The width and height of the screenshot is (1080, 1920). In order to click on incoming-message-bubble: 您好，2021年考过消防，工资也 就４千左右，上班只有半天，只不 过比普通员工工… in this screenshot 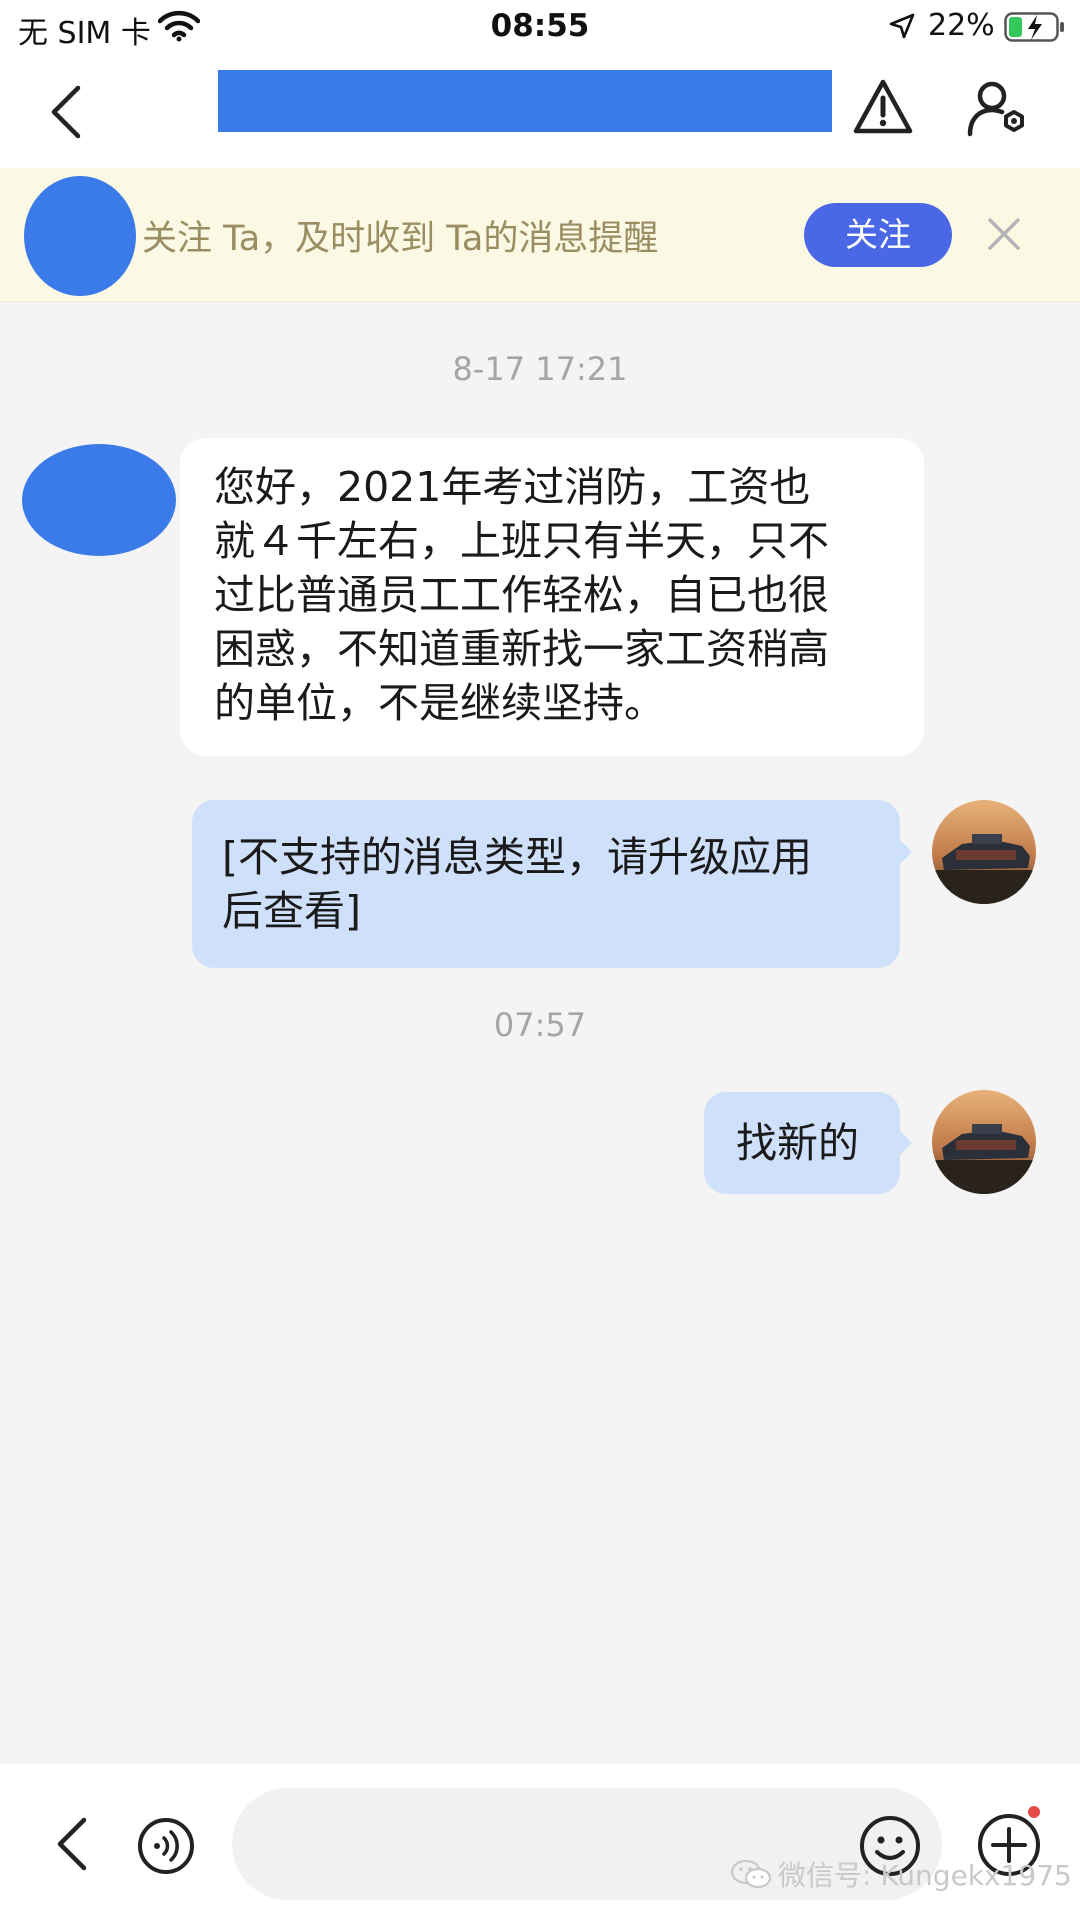, I will do `click(552, 597)`.